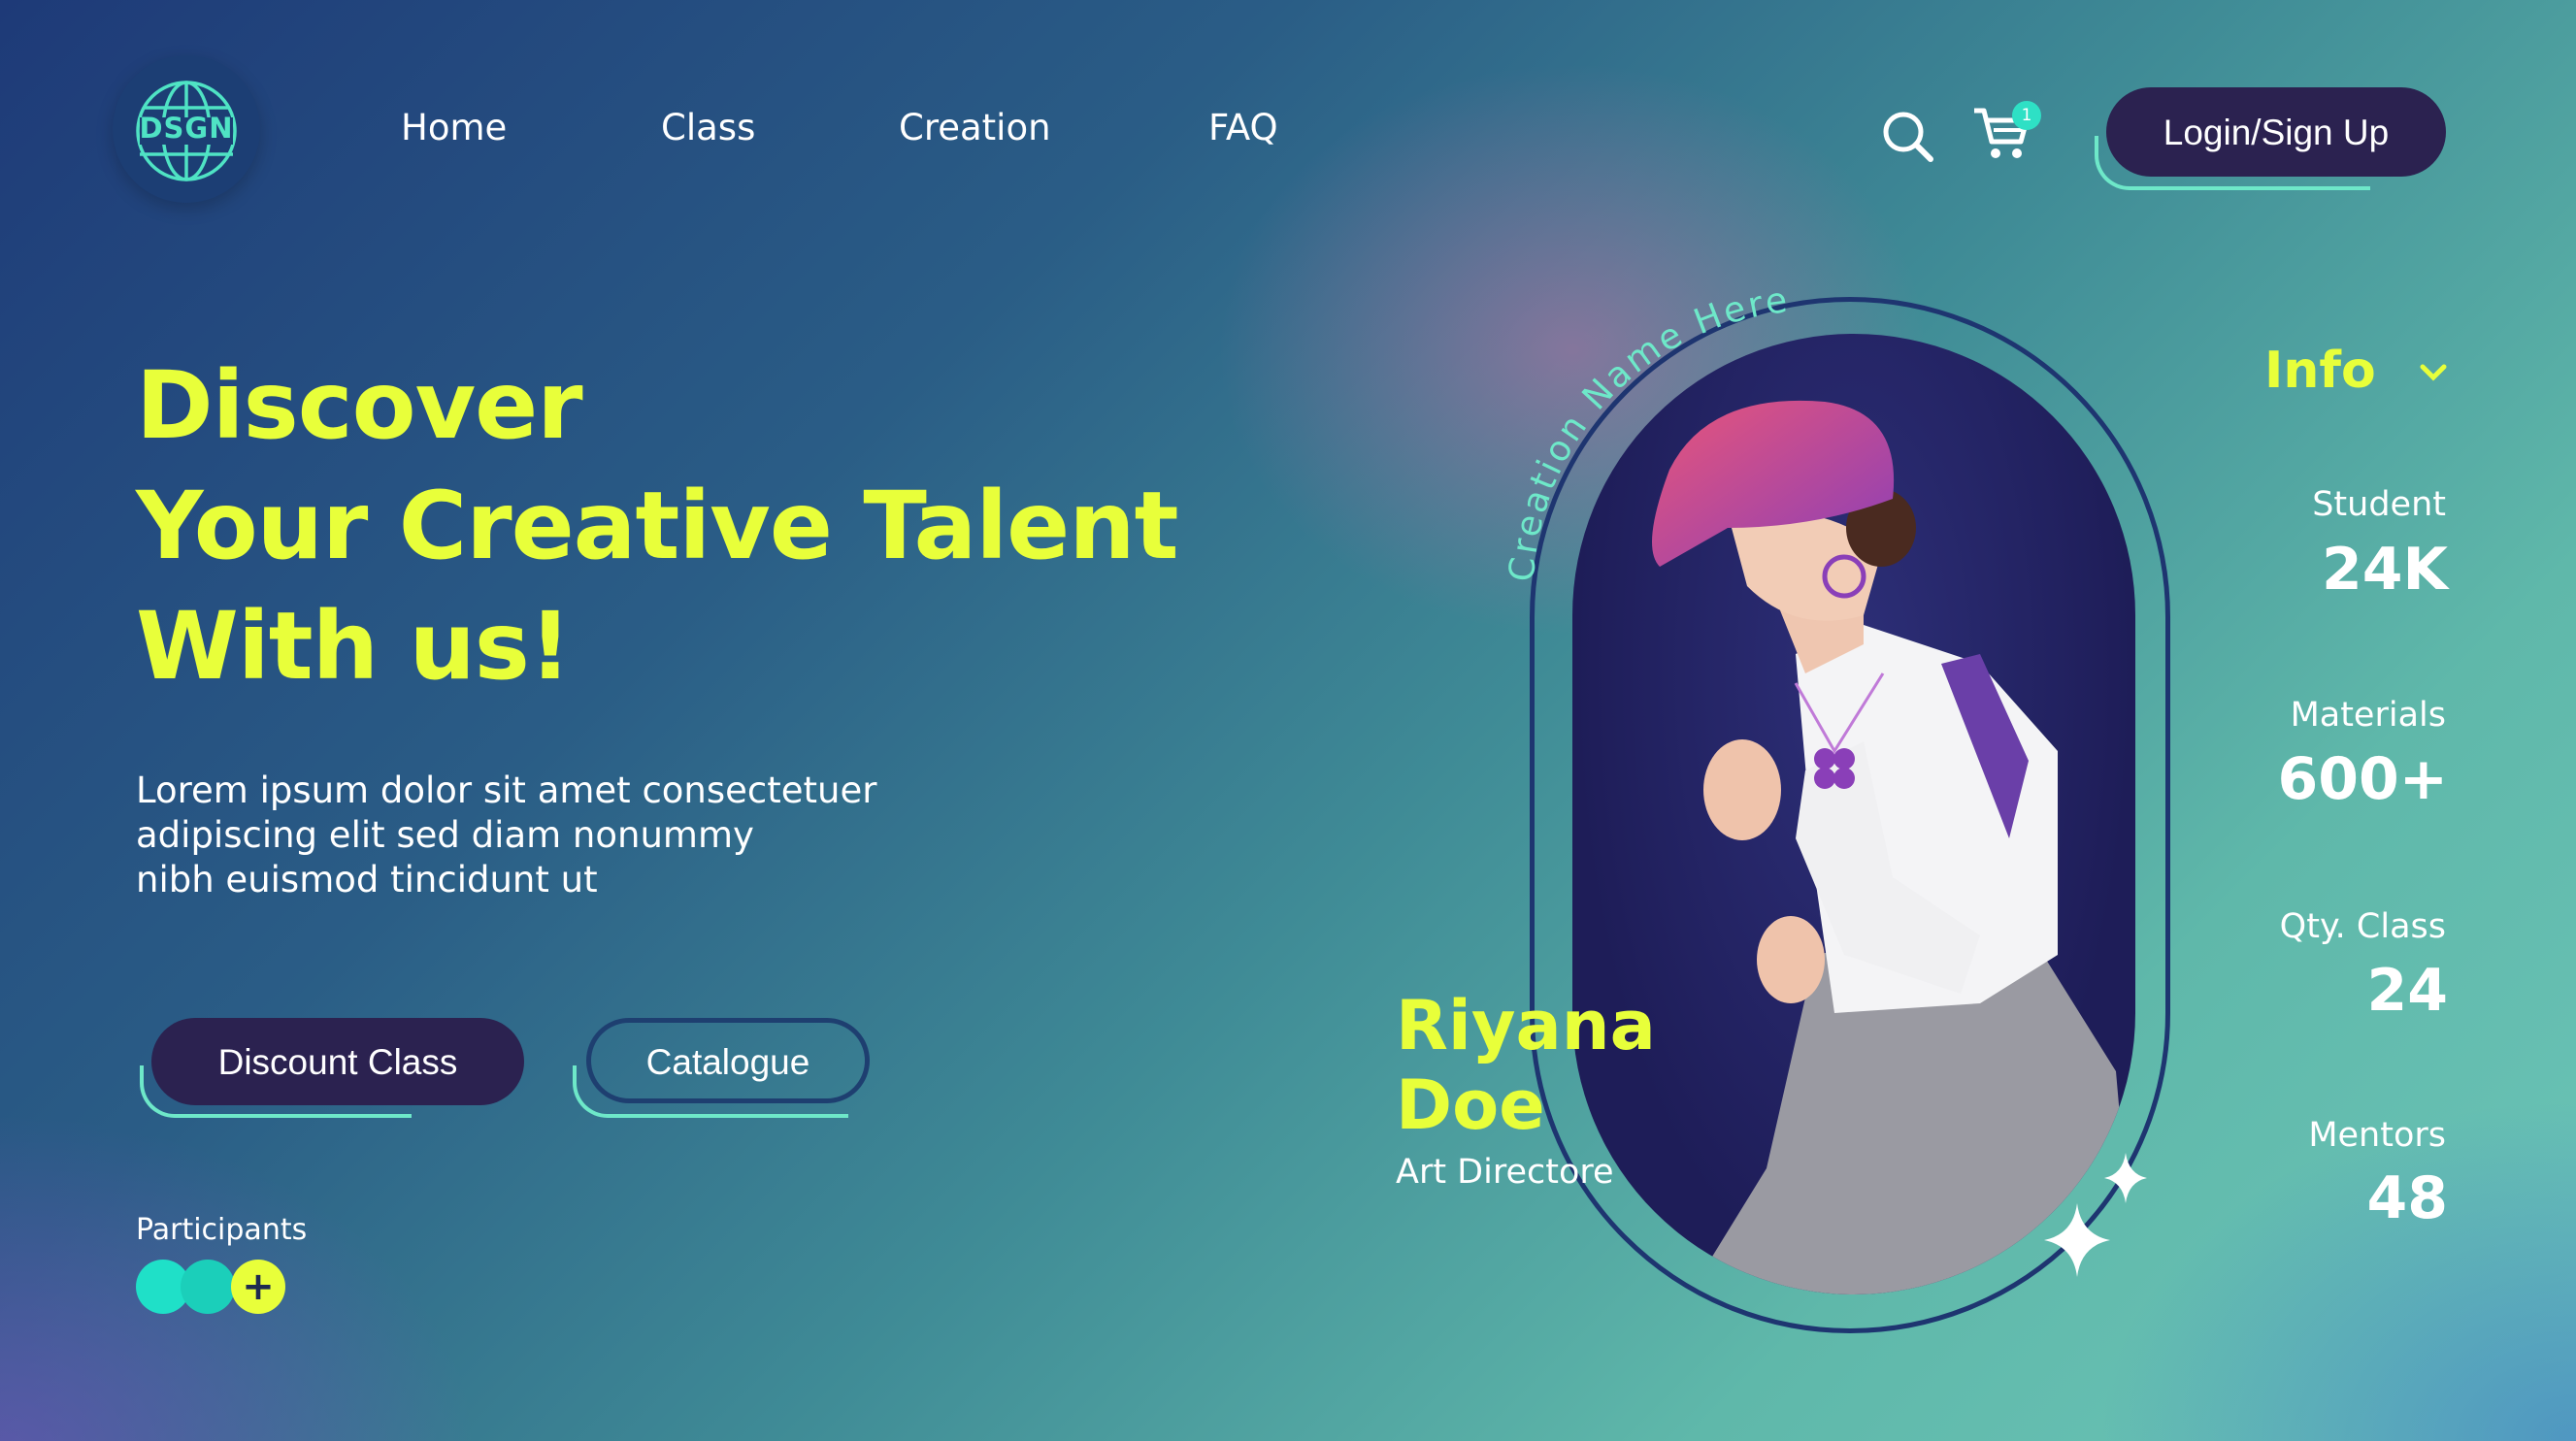 This screenshot has width=2576, height=1441. I want to click on hero-title-line2: Your Creative Talent, so click(657, 526).